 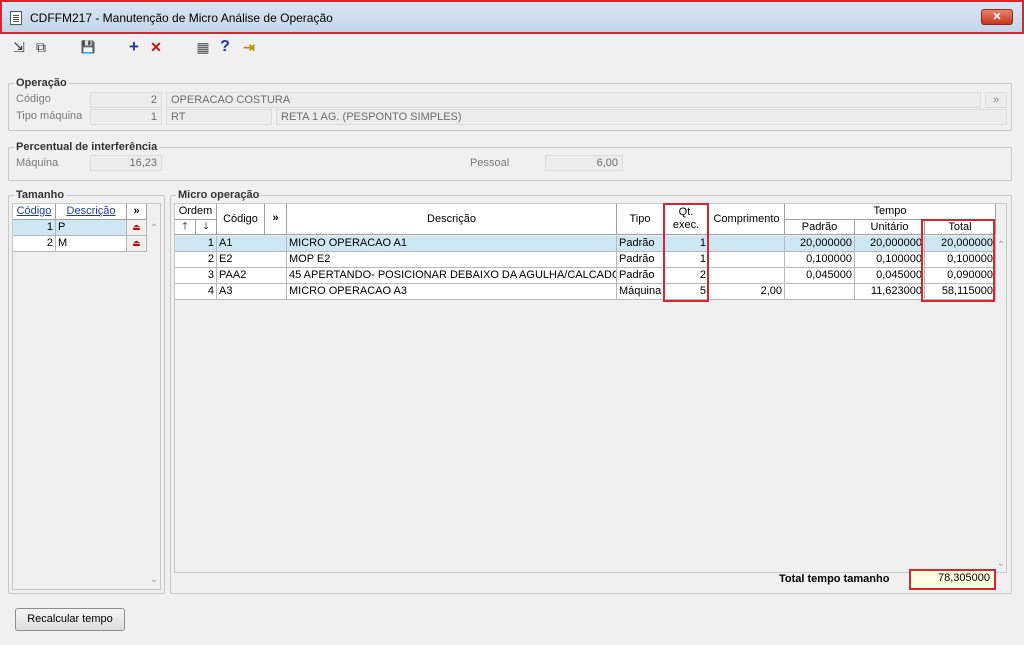 What do you see at coordinates (452, 244) in the screenshot?
I see `micro-row1-descricao: MICRO OPERACAO A1` at bounding box center [452, 244].